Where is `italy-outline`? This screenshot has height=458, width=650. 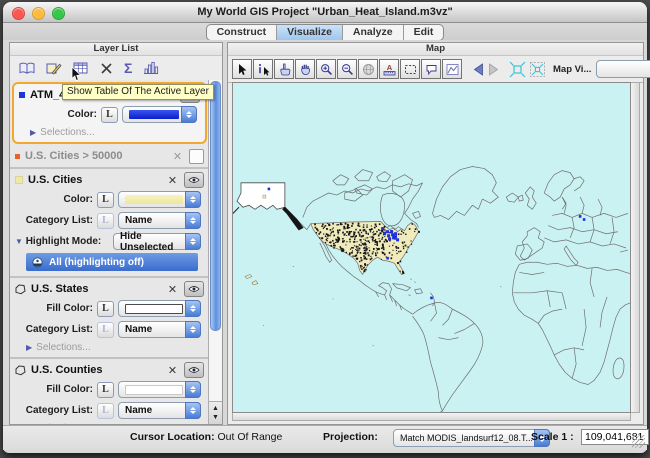
italy-outline is located at coordinates (571, 255).